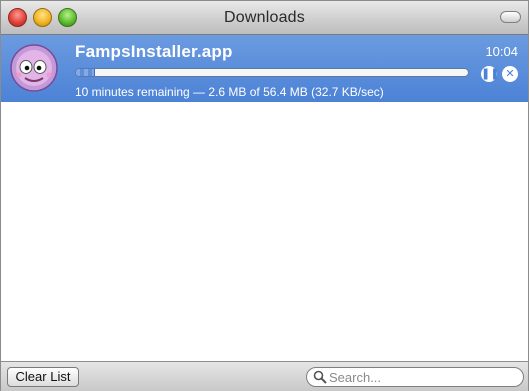 The height and width of the screenshot is (391, 529). I want to click on famps-app-icon, so click(34, 68).